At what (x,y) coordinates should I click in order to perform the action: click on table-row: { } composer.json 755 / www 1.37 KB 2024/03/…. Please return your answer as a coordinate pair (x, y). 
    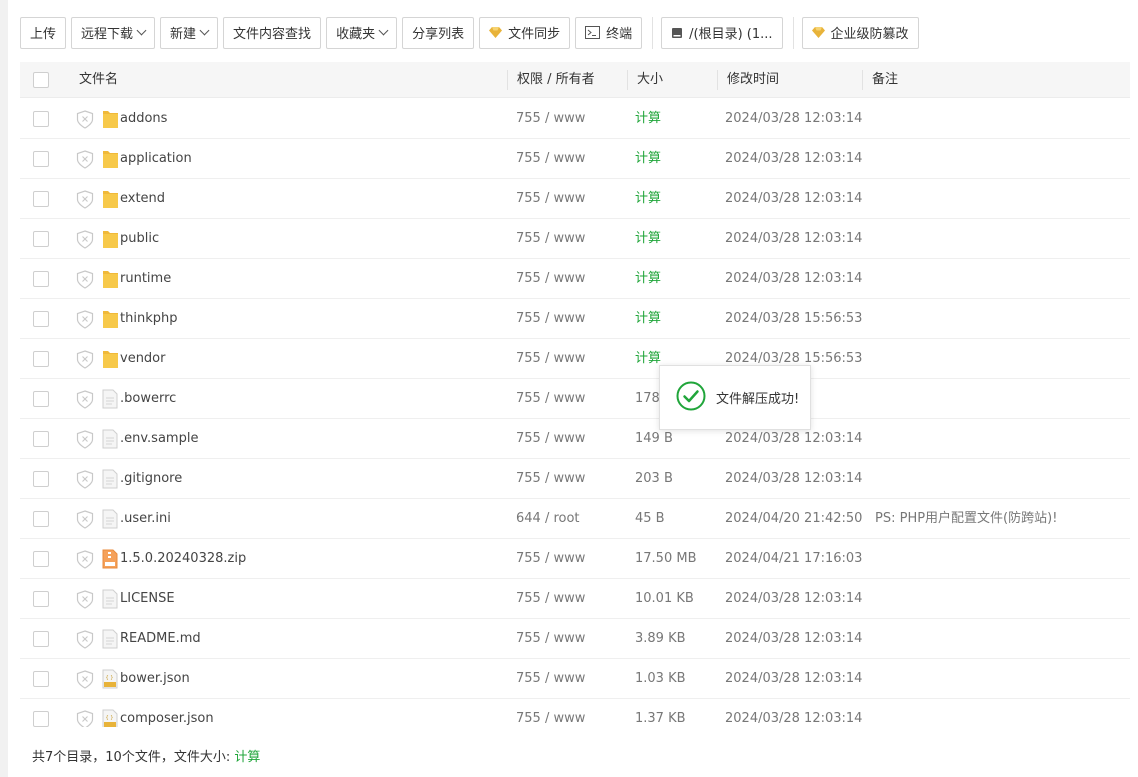
    Looking at the image, I should click on (575, 713).